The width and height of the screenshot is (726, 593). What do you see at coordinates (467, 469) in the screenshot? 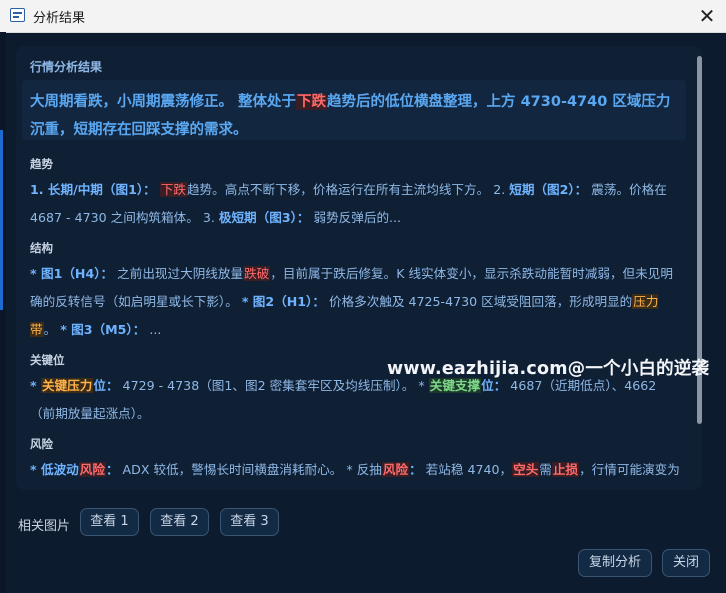
I see `risk-text: 若站稳 4740，` at bounding box center [467, 469].